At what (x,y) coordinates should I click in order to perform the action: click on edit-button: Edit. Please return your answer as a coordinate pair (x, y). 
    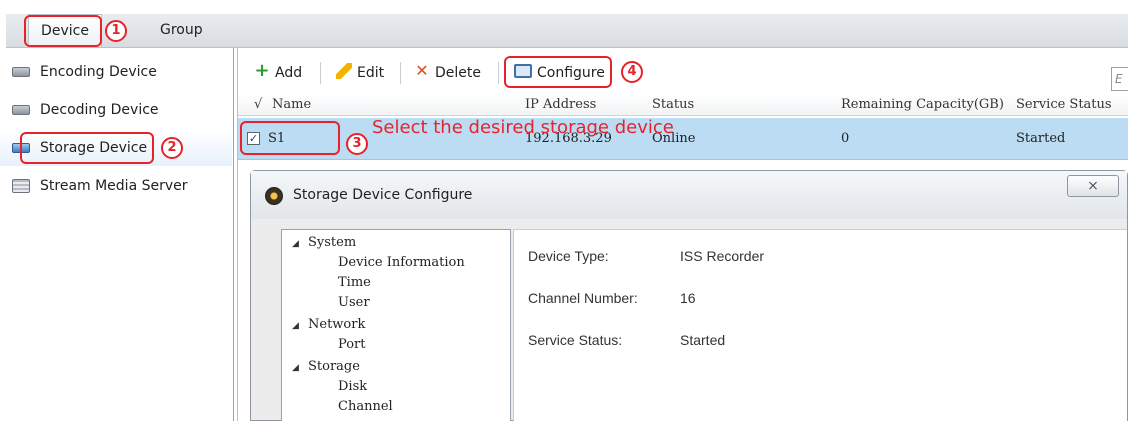
    Looking at the image, I should click on (360, 73).